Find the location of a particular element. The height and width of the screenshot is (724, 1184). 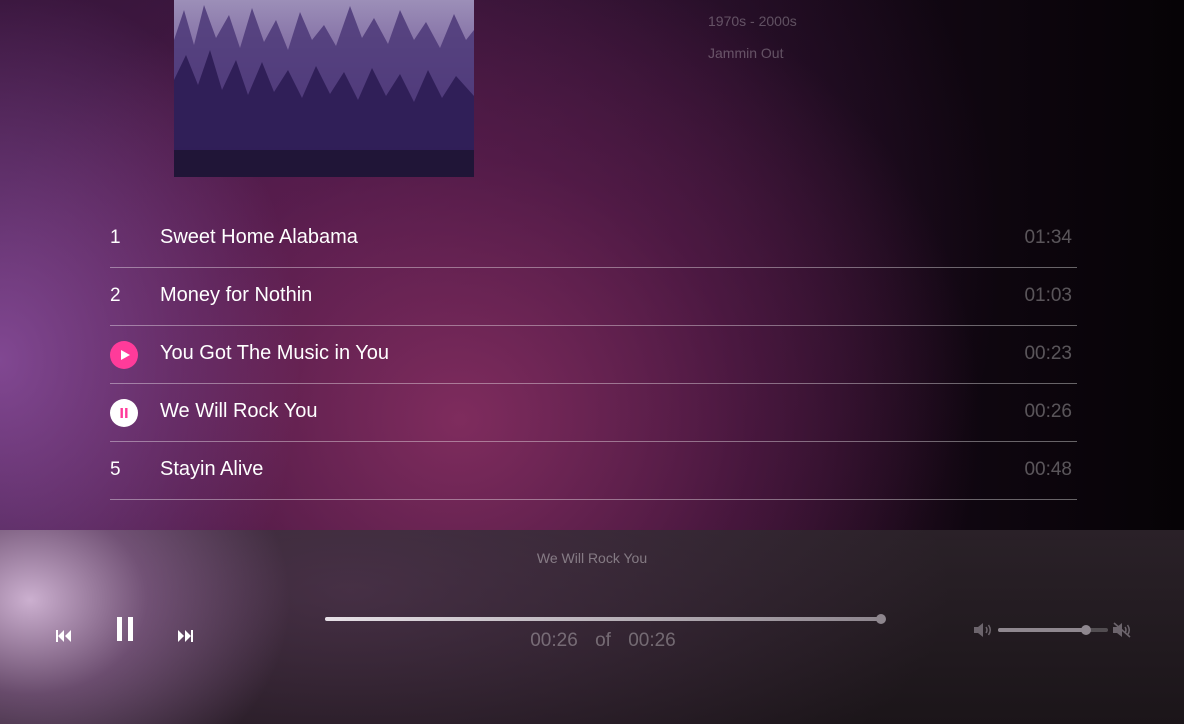

track-number: 2 is located at coordinates (115, 295).